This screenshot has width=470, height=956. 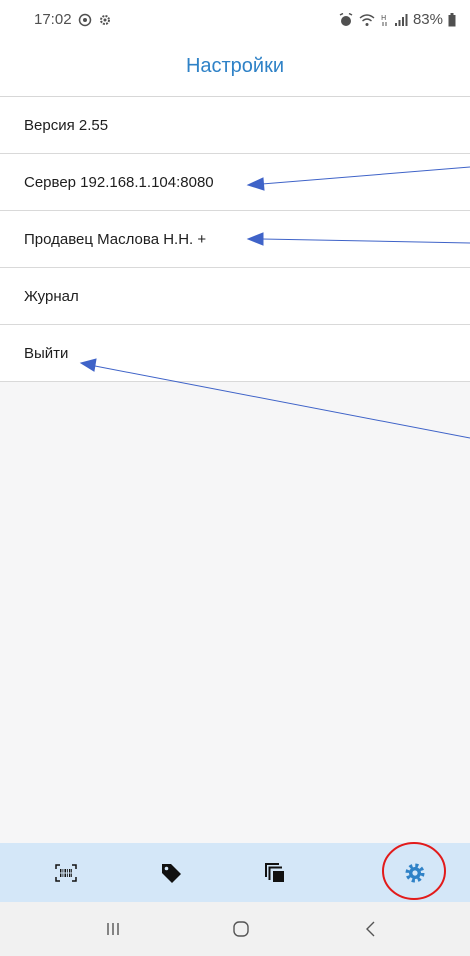 I want to click on page-title: Настройки, so click(x=235, y=66).